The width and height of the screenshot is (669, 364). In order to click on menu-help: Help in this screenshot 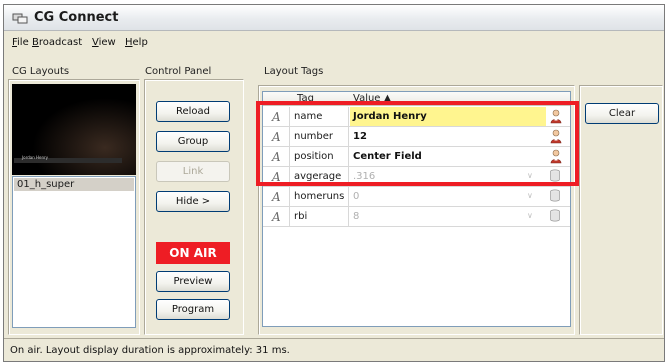, I will do `click(136, 42)`.